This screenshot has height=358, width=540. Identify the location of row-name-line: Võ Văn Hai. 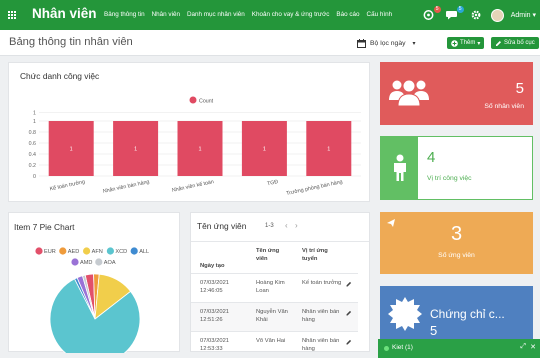
(271, 341).